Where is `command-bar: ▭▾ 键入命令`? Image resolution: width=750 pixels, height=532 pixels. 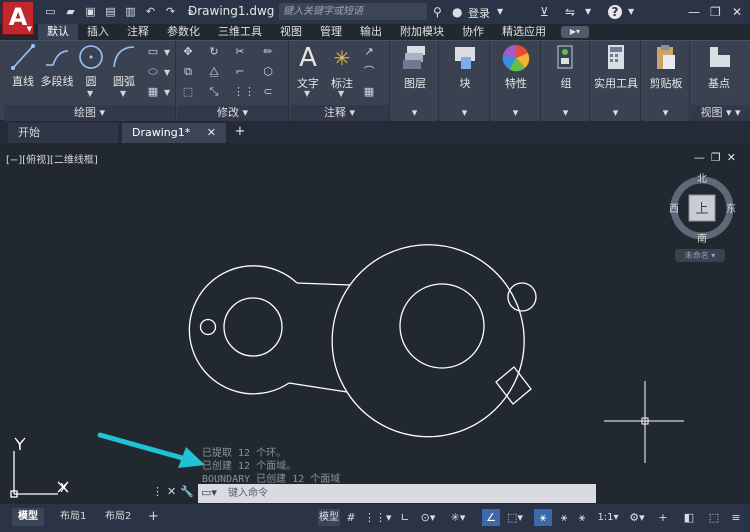
command-bar: ▭▾ 键入命令 is located at coordinates (397, 493).